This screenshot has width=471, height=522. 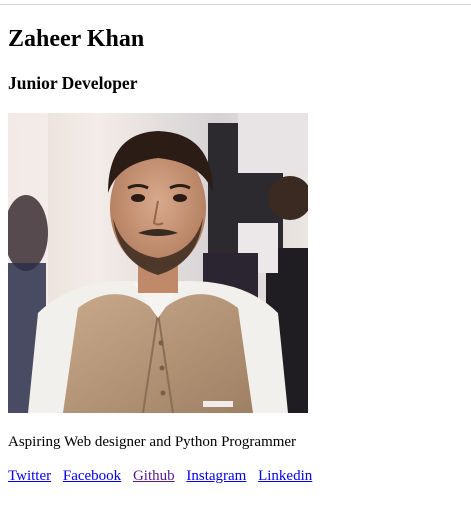 I want to click on linkedin-link: Linkedin, so click(x=285, y=476).